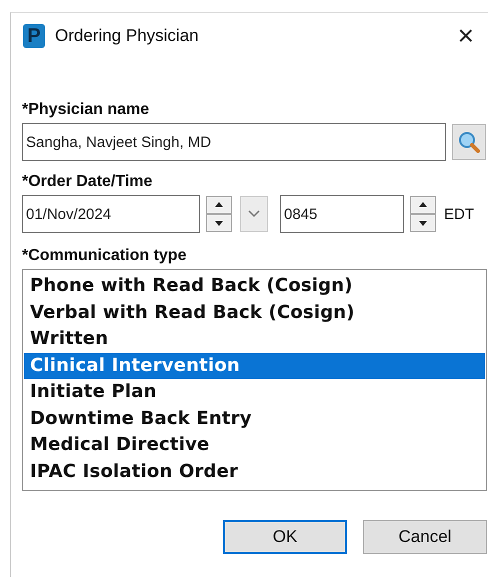 This screenshot has height=578, width=488. I want to click on close-button: ×, so click(466, 36).